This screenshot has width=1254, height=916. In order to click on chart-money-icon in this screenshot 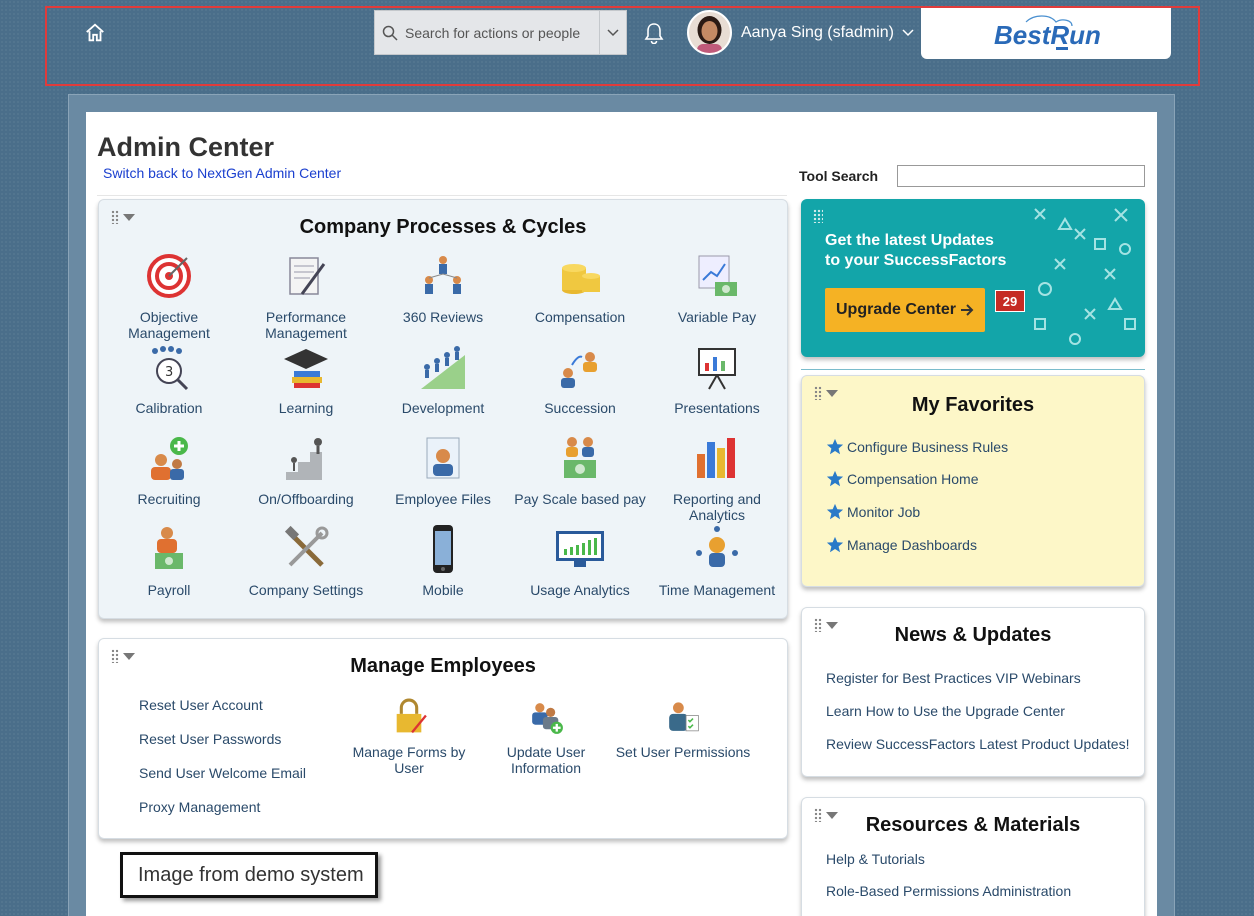, I will do `click(717, 275)`.